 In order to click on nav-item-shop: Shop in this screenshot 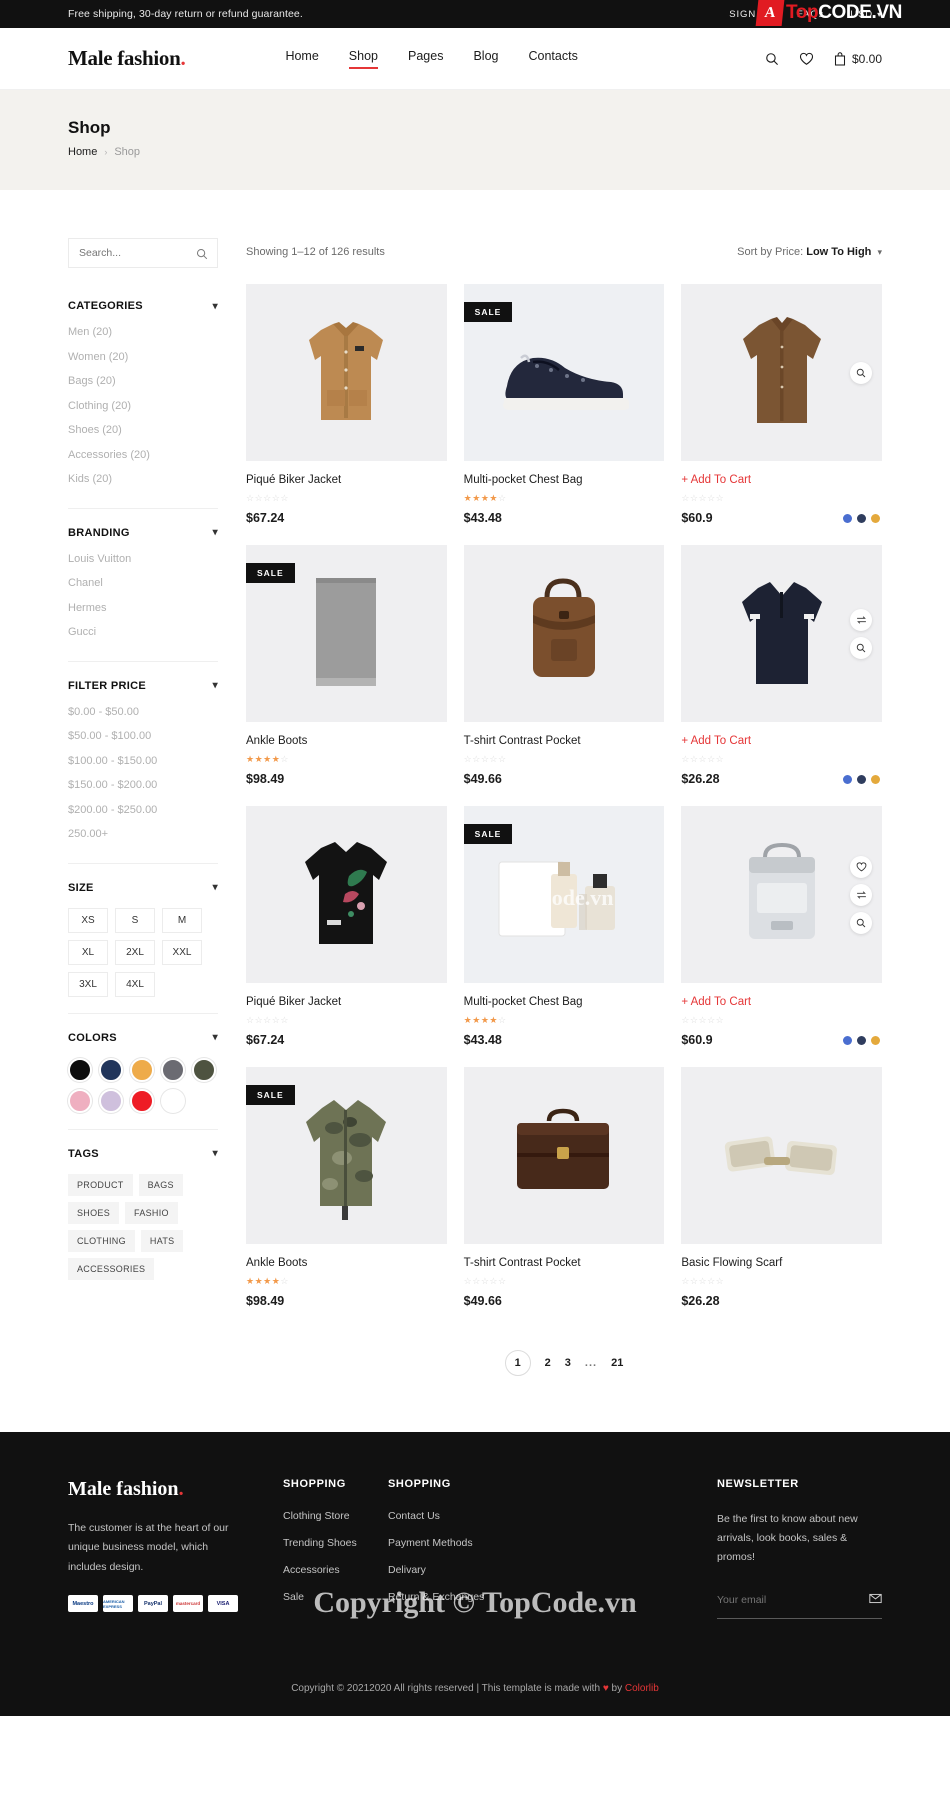, I will do `click(363, 59)`.